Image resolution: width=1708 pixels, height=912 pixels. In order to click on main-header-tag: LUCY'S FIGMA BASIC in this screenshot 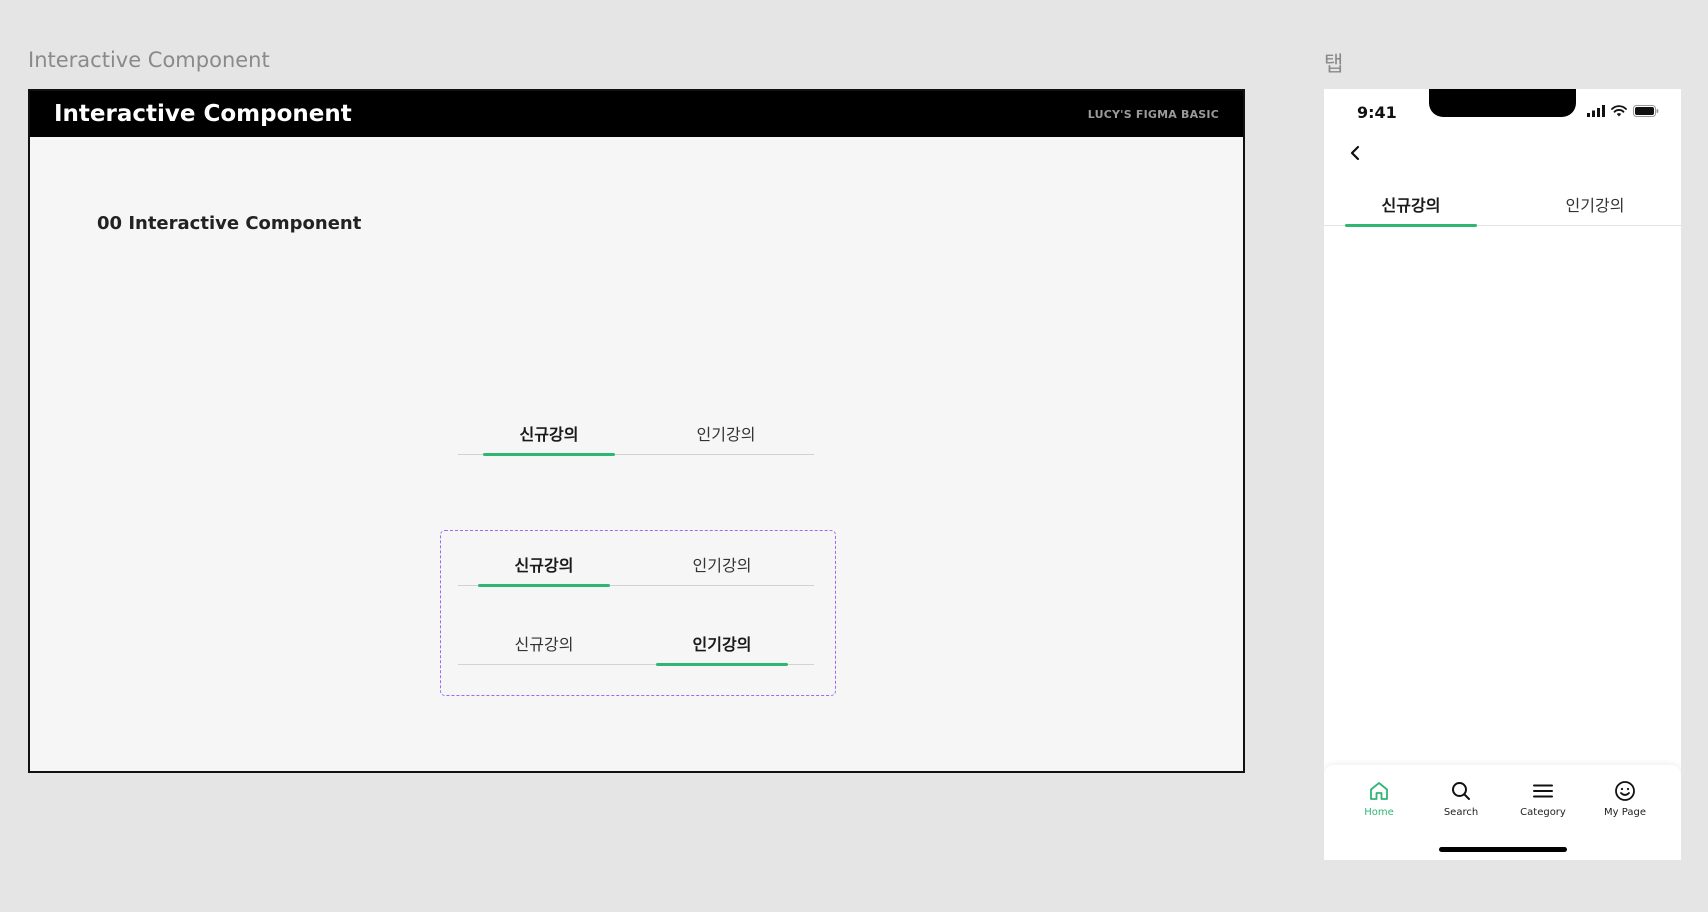, I will do `click(1153, 114)`.